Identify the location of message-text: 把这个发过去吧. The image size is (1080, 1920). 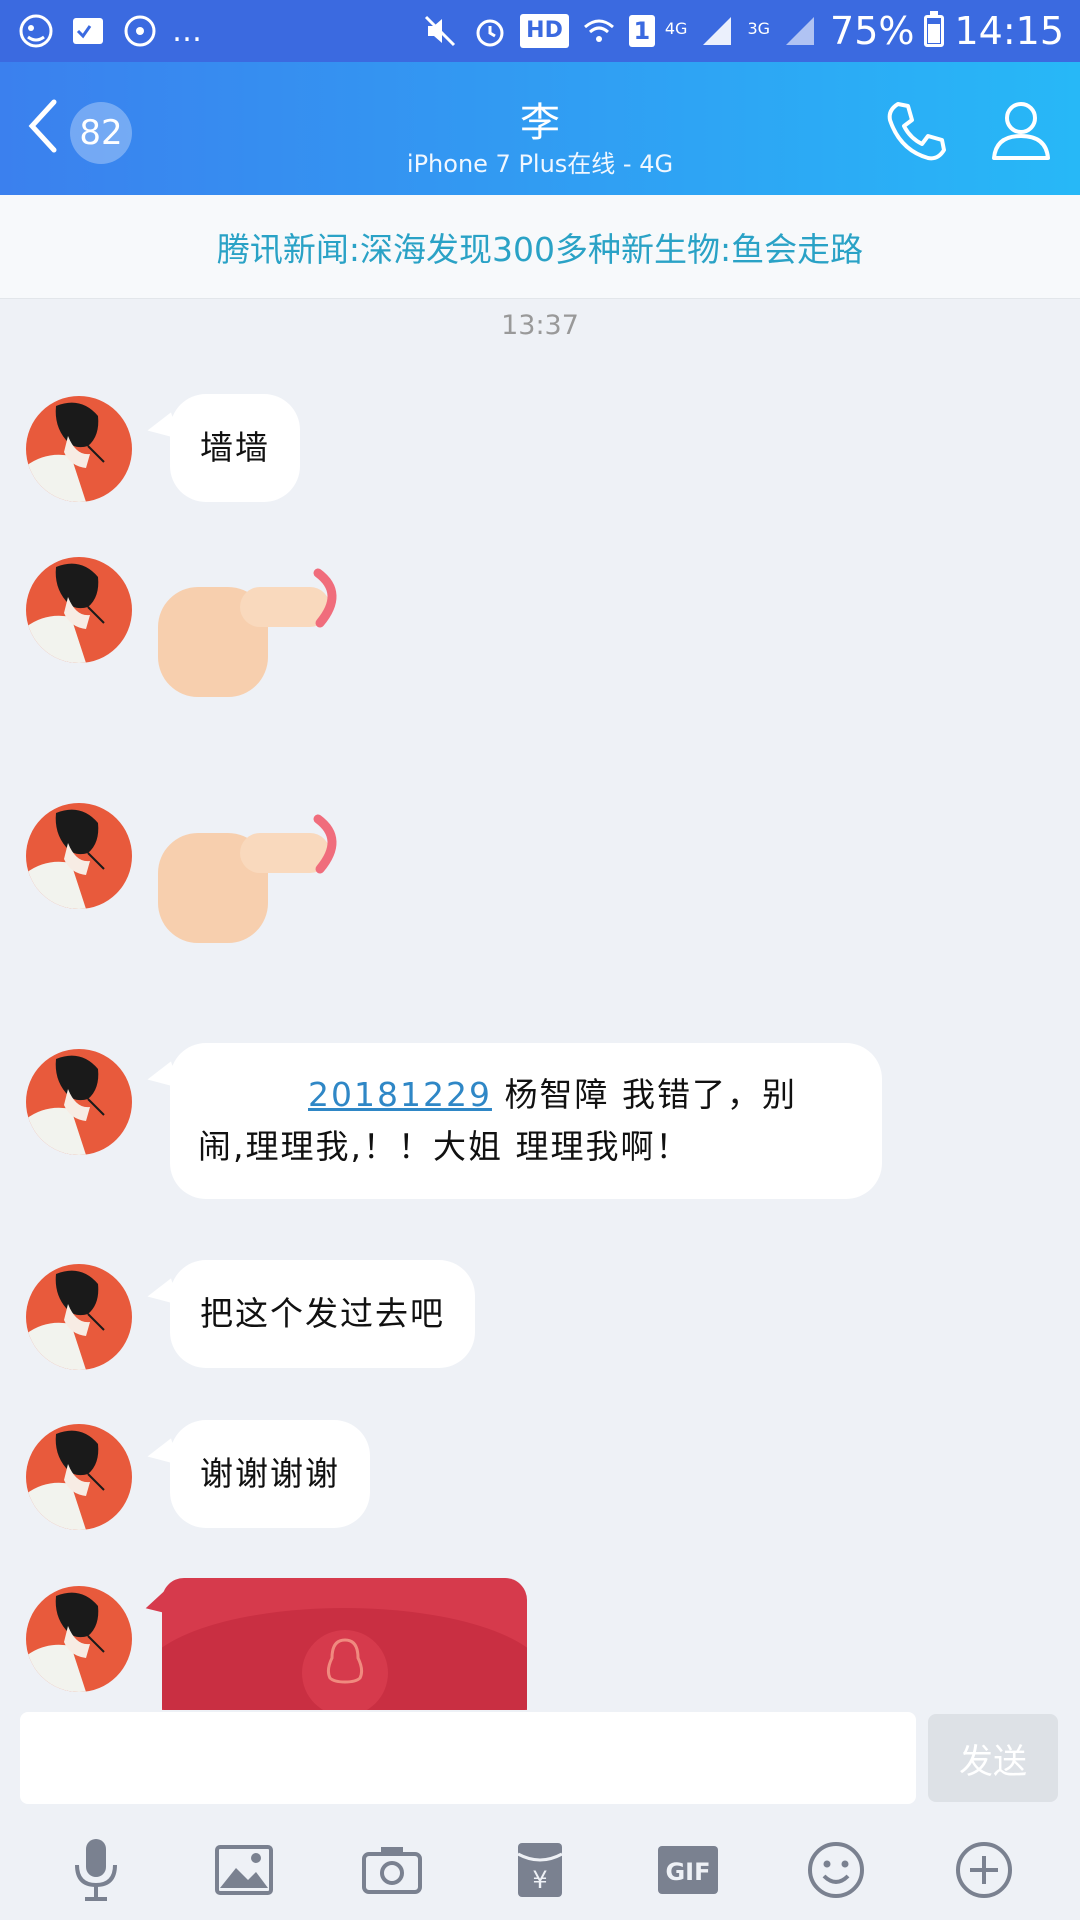
(322, 1313).